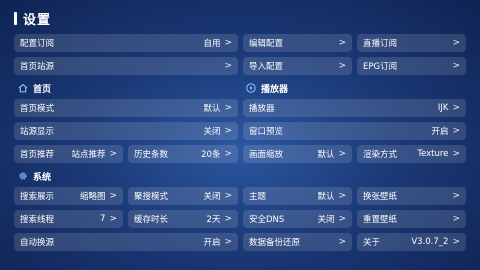  I want to click on setting-value: 缩略图, so click(92, 197).